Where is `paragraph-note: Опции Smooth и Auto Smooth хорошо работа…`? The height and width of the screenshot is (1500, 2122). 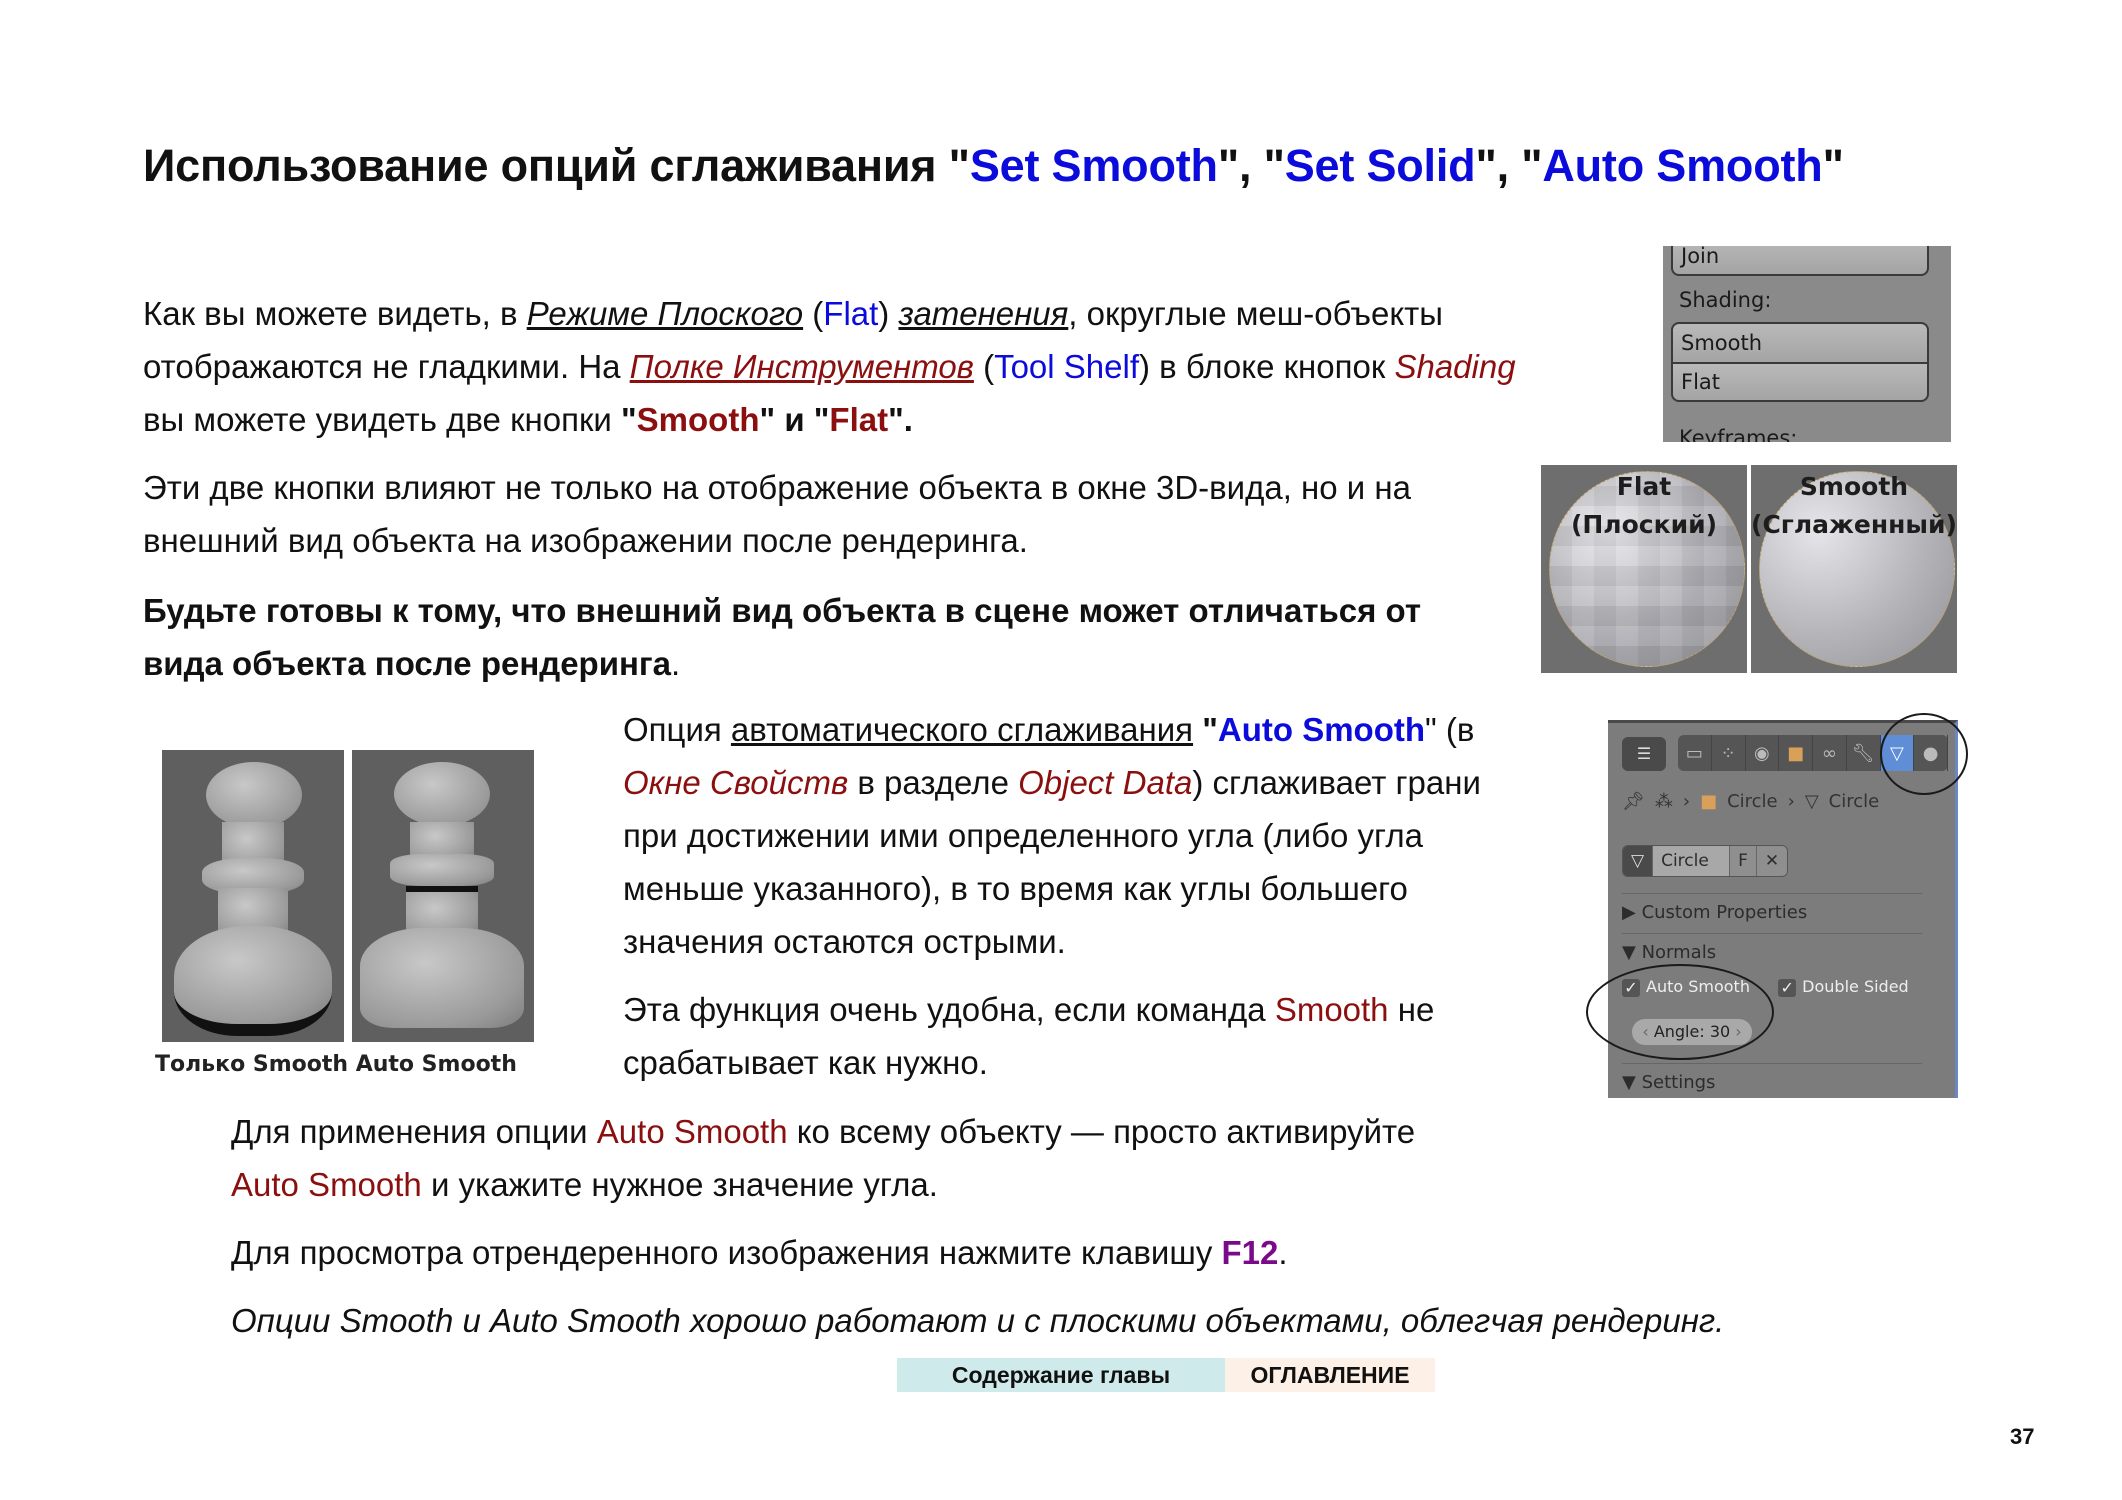 paragraph-note: Опции Smooth и Auto Smooth хорошо работа… is located at coordinates (978, 1320).